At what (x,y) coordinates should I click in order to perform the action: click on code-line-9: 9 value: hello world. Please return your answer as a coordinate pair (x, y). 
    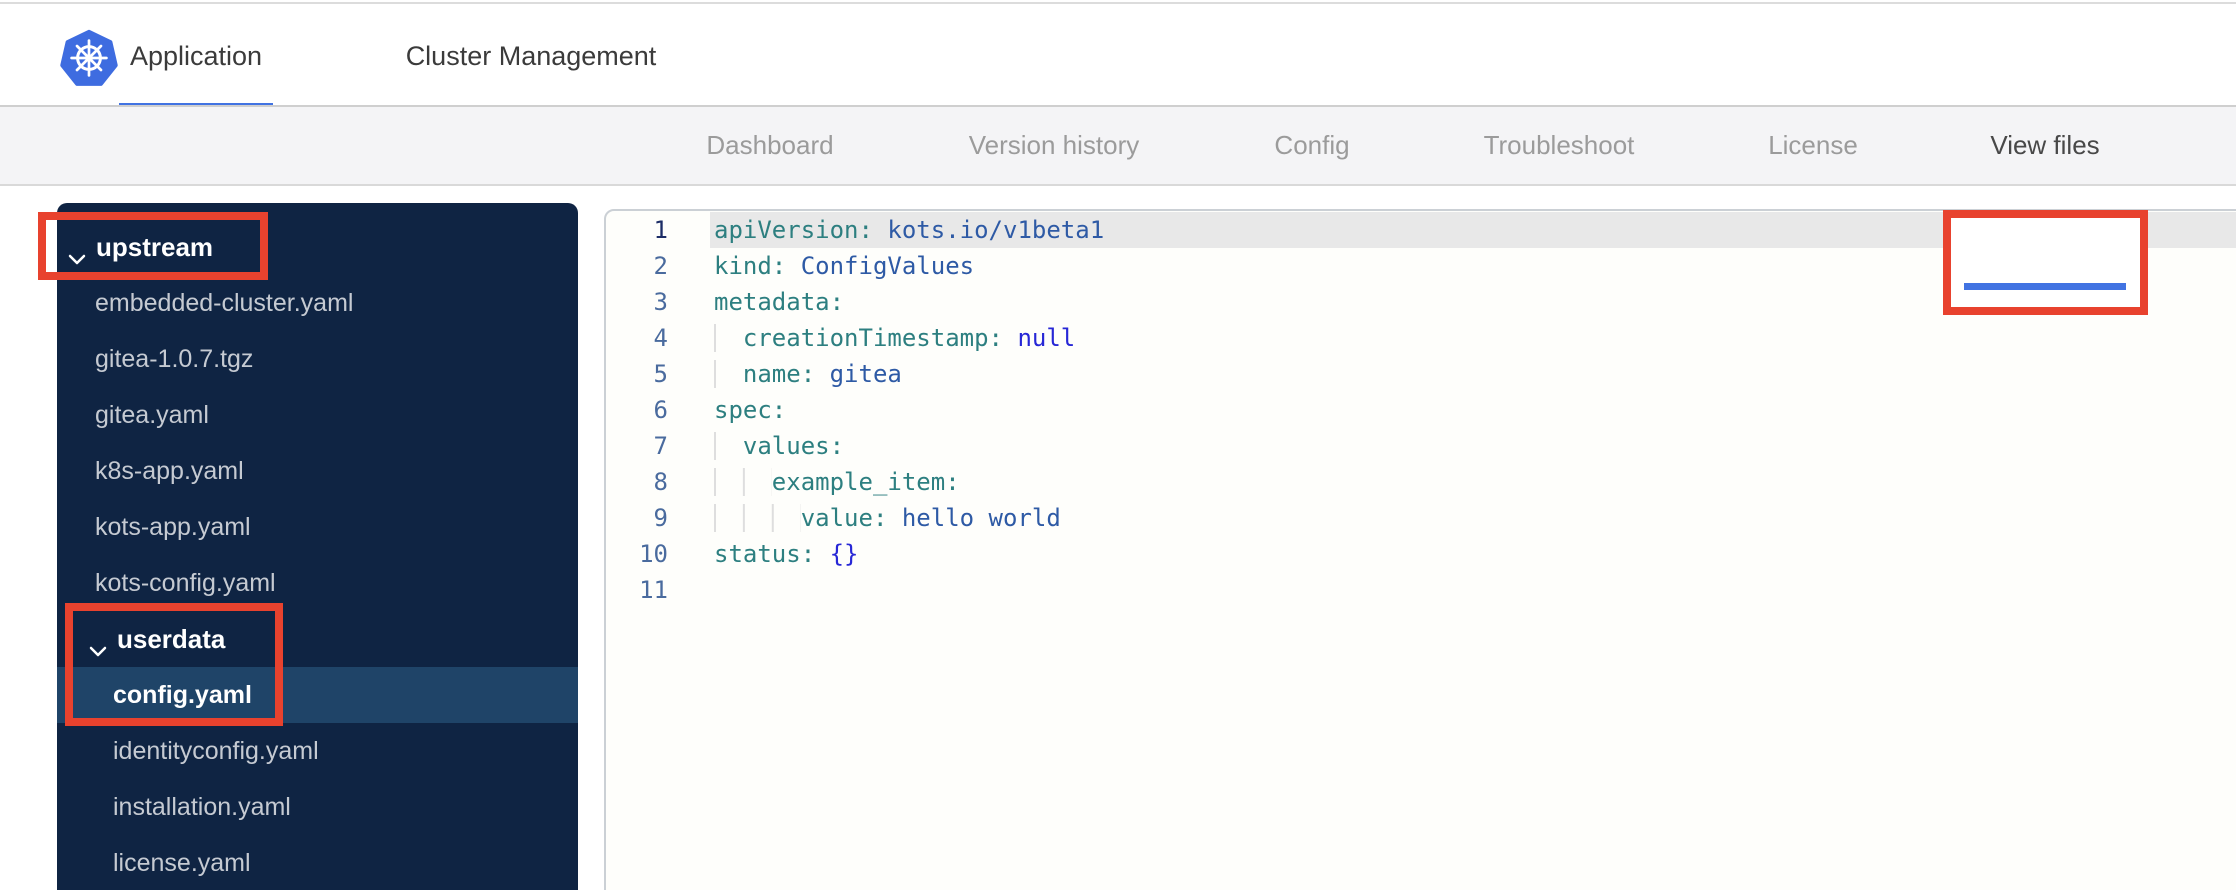
    Looking at the image, I should click on (1421, 518).